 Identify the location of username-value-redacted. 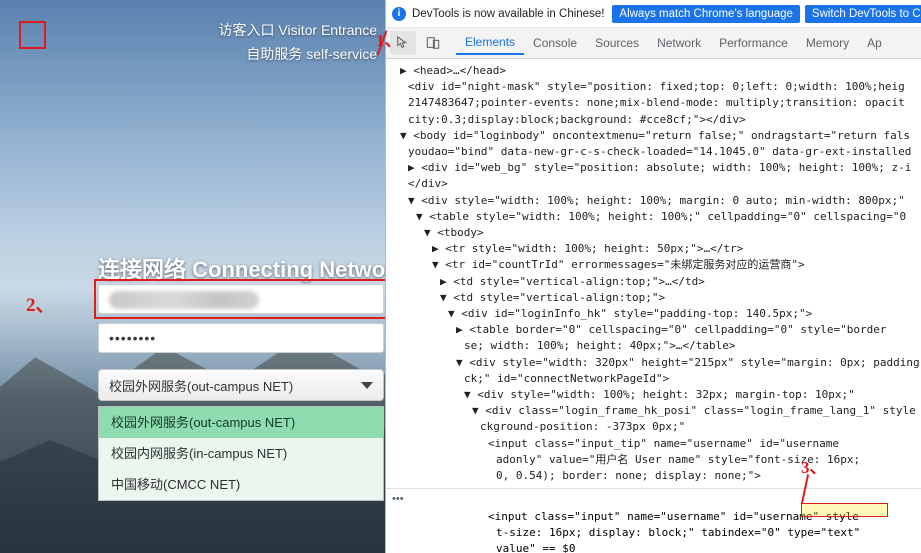
(184, 300).